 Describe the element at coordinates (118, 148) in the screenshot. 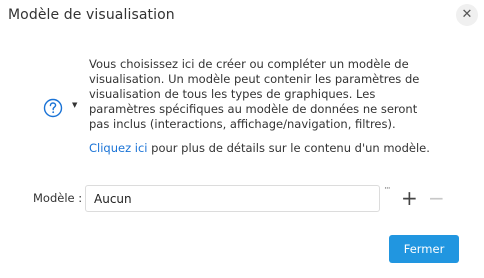

I see `details-link: Cliquez ici` at that location.